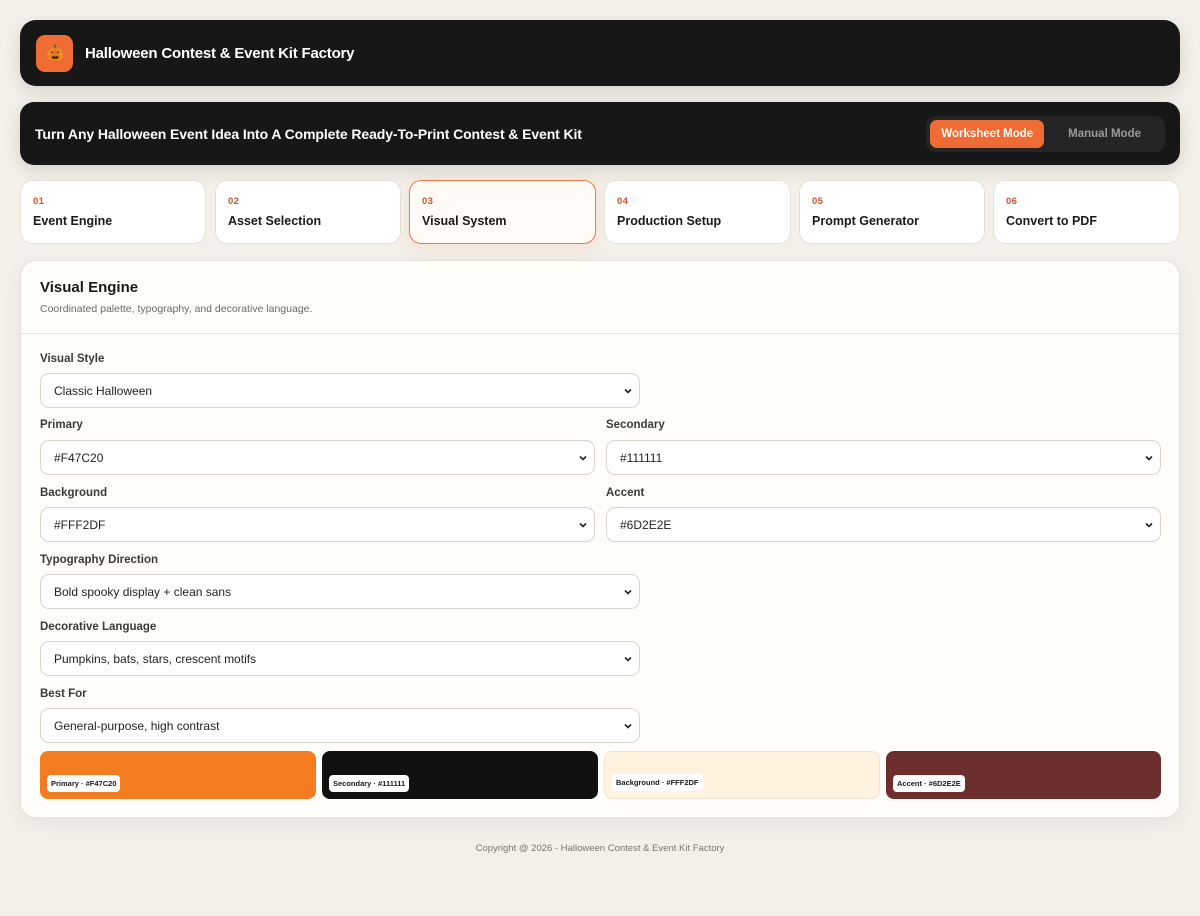 The height and width of the screenshot is (916, 1200). What do you see at coordinates (865, 221) in the screenshot?
I see `step-label: Prompt Generator` at bounding box center [865, 221].